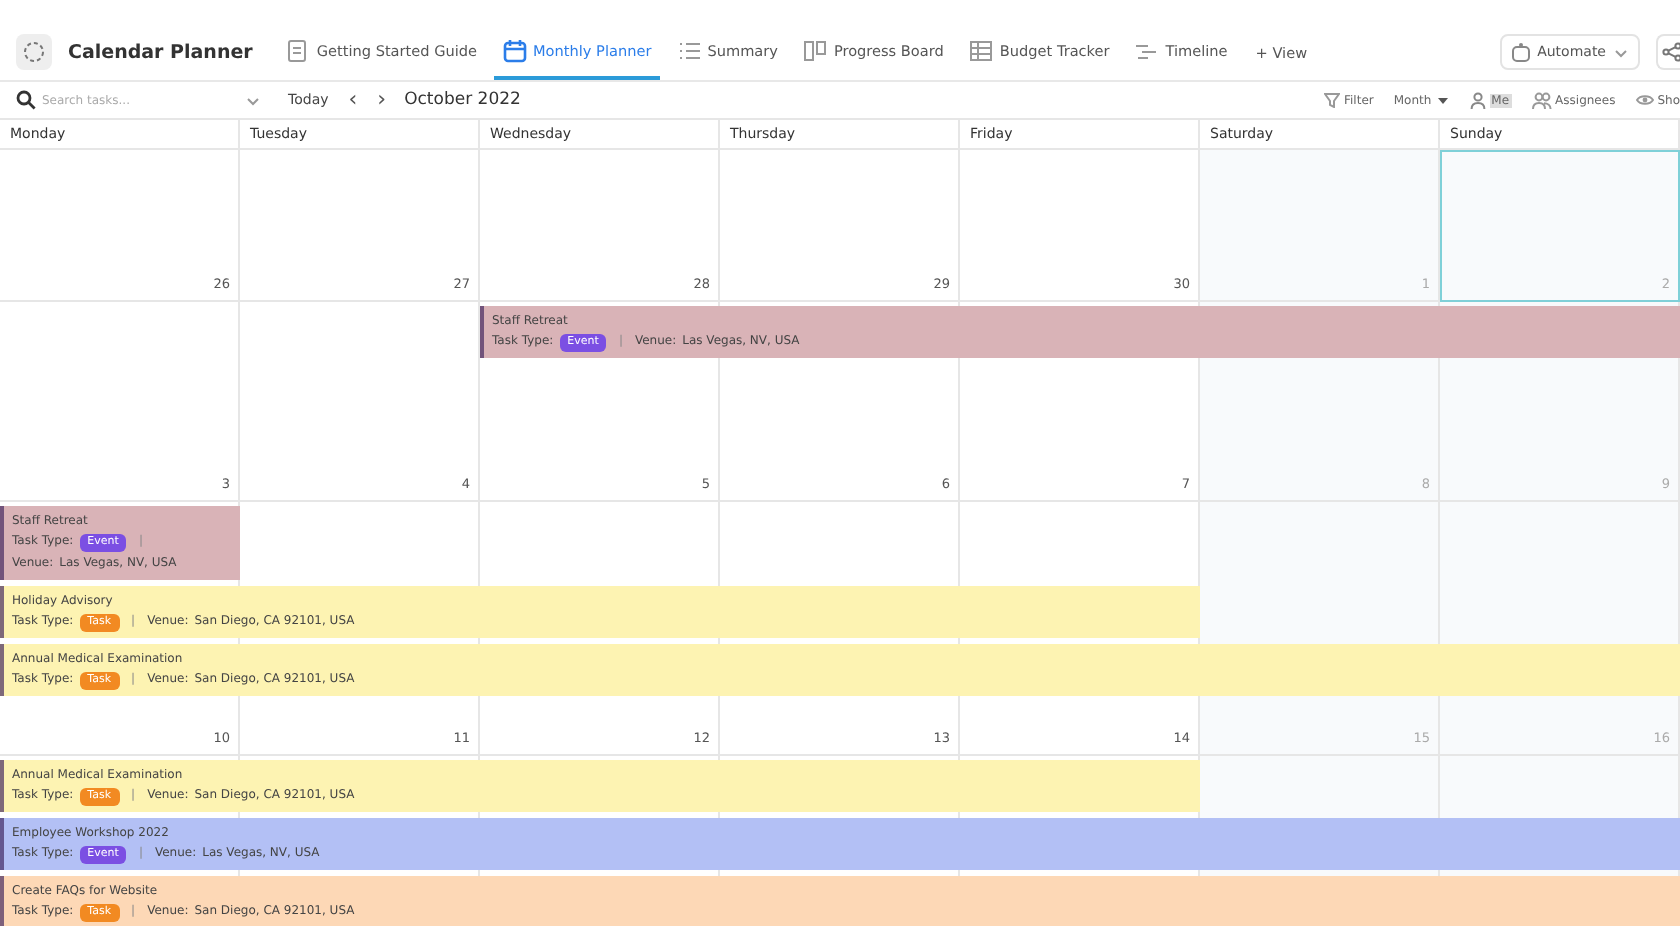 Image resolution: width=1680 pixels, height=926 pixels. Describe the element at coordinates (1442, 100) in the screenshot. I see `caret-icon` at that location.